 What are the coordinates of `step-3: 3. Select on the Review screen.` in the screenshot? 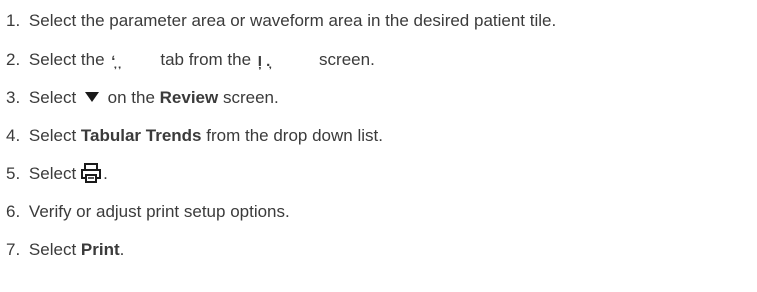 It's located at (142, 98).